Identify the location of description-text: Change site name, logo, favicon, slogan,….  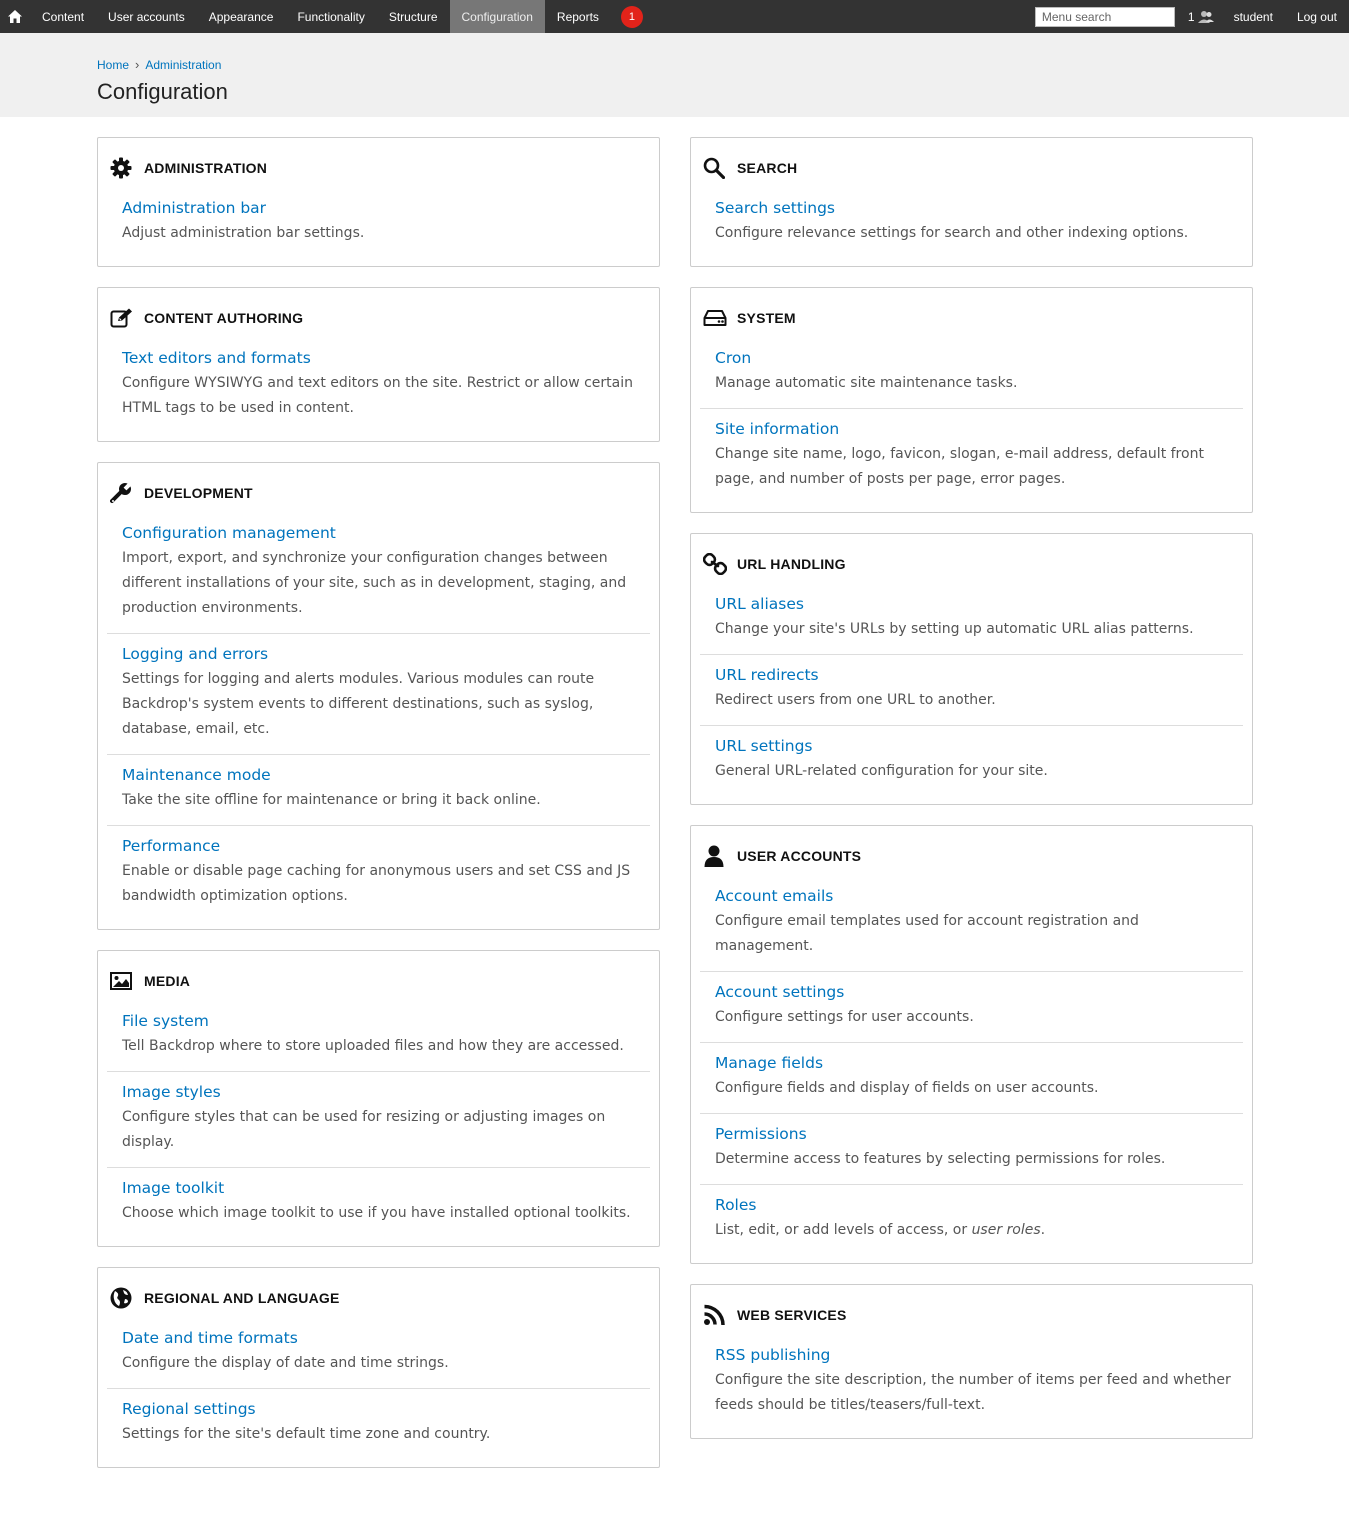
(959, 466).